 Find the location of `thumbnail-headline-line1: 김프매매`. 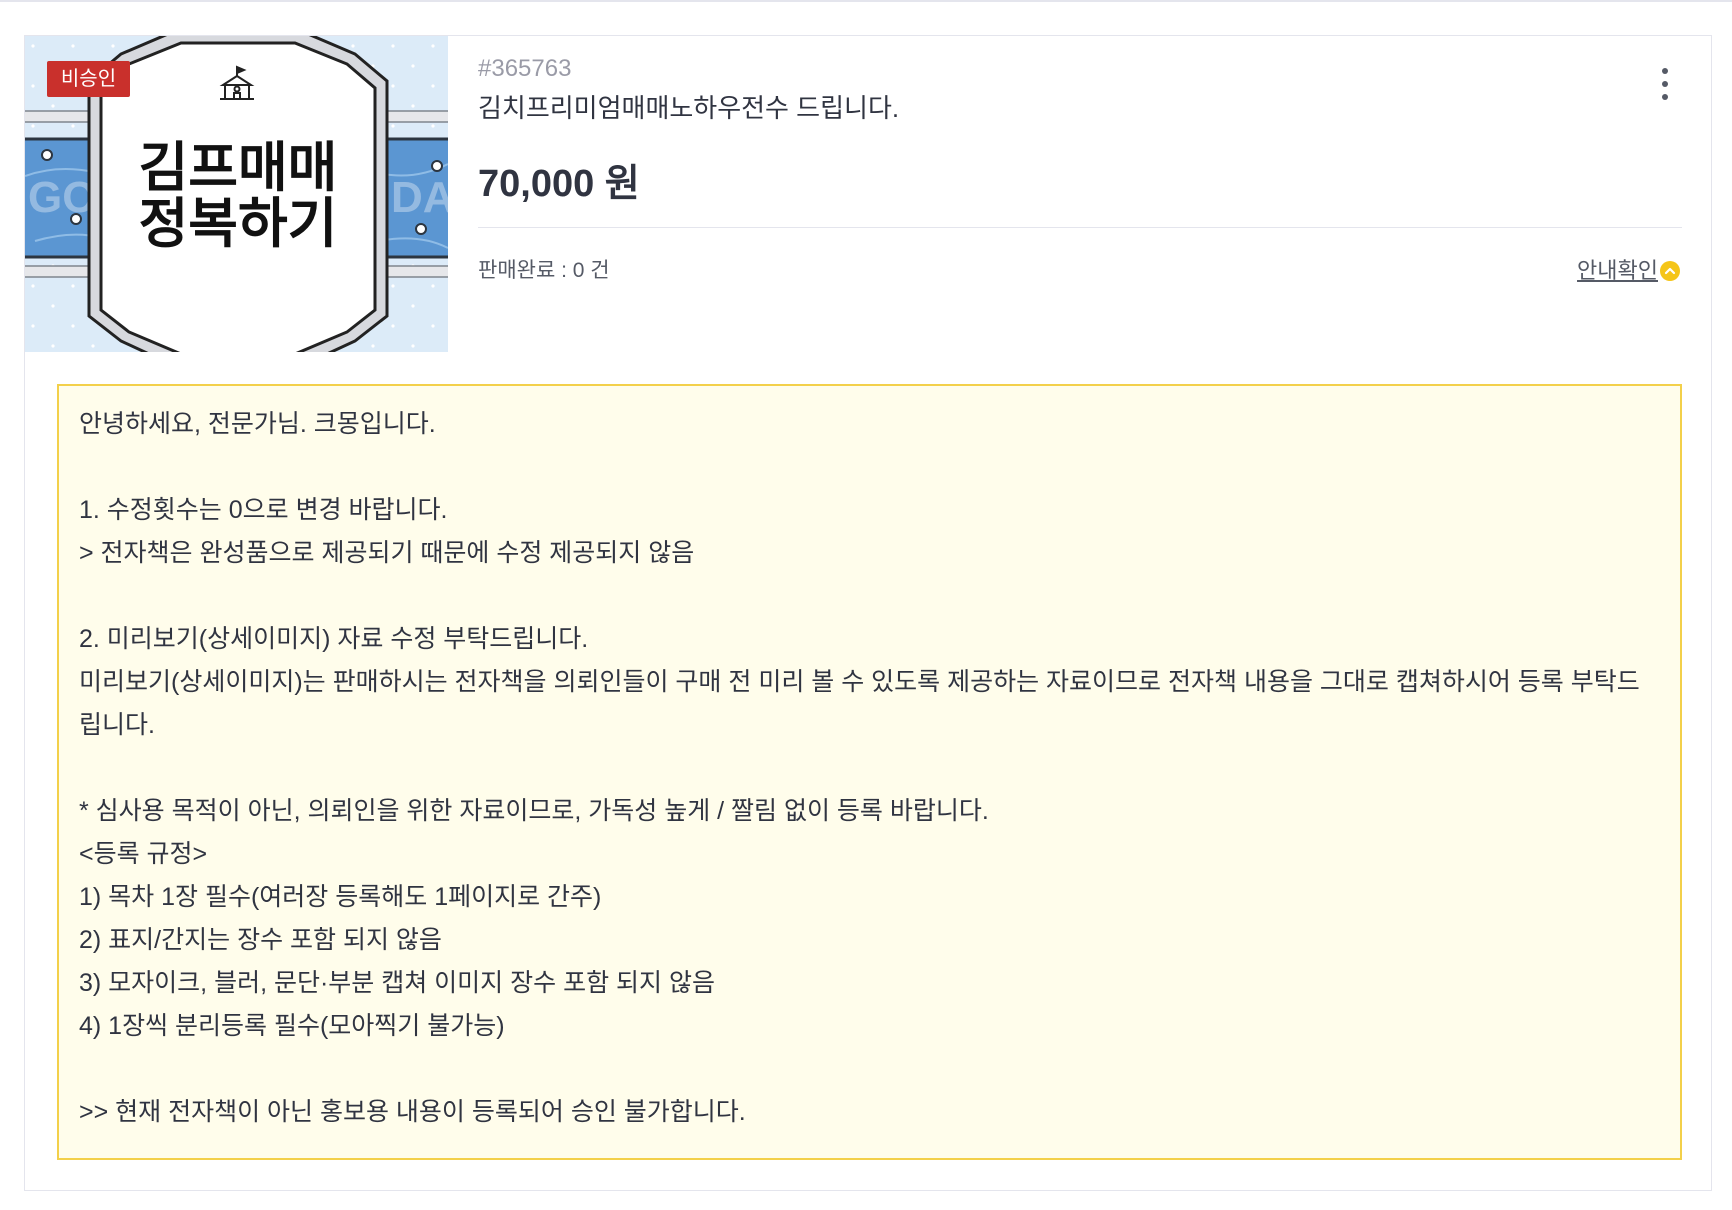

thumbnail-headline-line1: 김프매매 is located at coordinates (238, 168).